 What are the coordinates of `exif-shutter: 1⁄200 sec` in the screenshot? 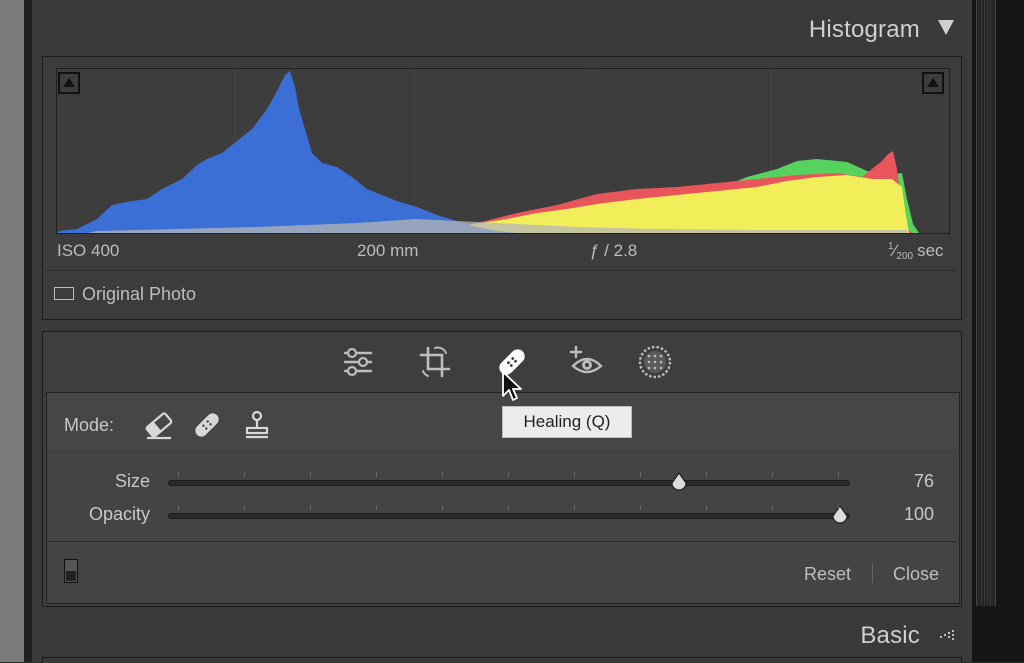 It's located at (916, 251).